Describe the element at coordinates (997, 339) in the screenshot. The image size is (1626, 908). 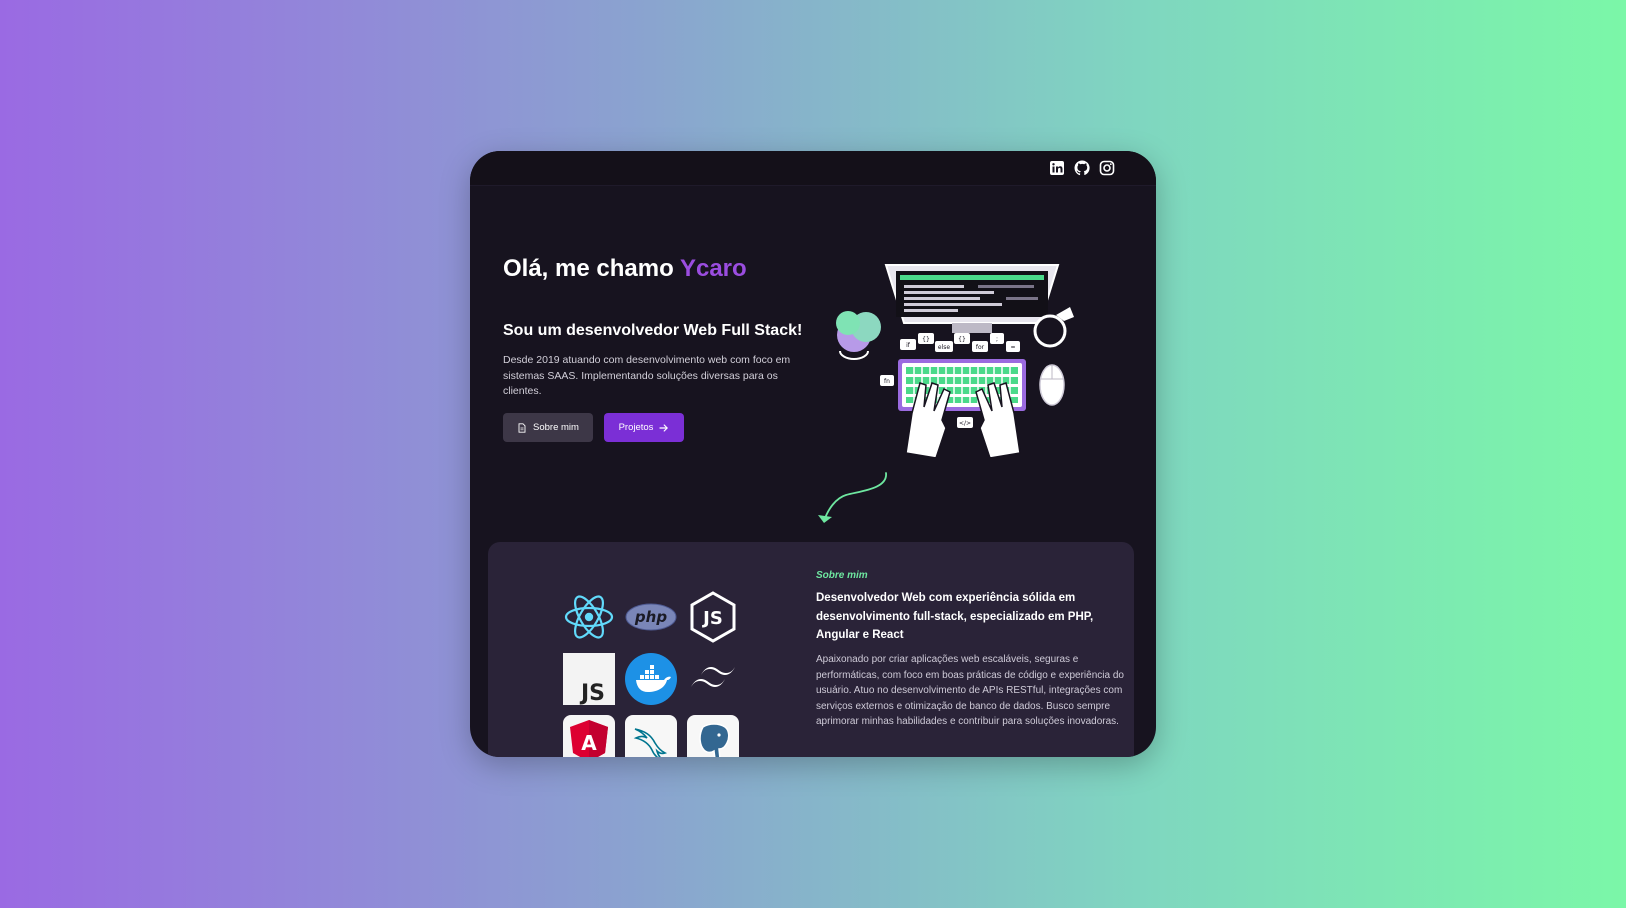
I see `code-tag-semicolon: ;` at that location.